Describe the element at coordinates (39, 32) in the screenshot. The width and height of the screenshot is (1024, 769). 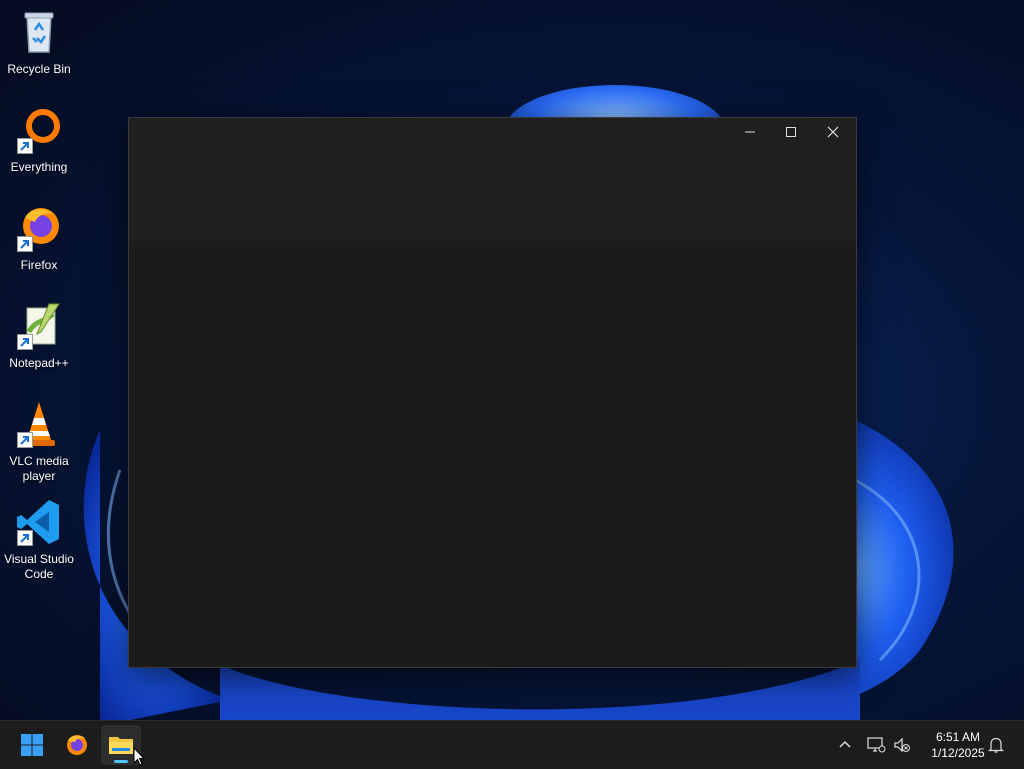
I see `recycle-bin-icon` at that location.